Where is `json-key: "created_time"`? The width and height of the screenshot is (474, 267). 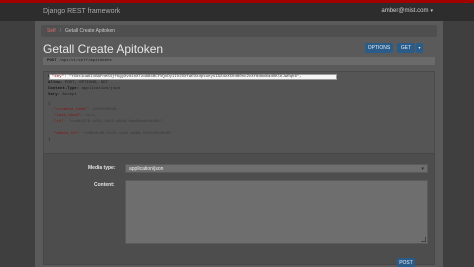 json-key: "created_time" is located at coordinates (71, 110).